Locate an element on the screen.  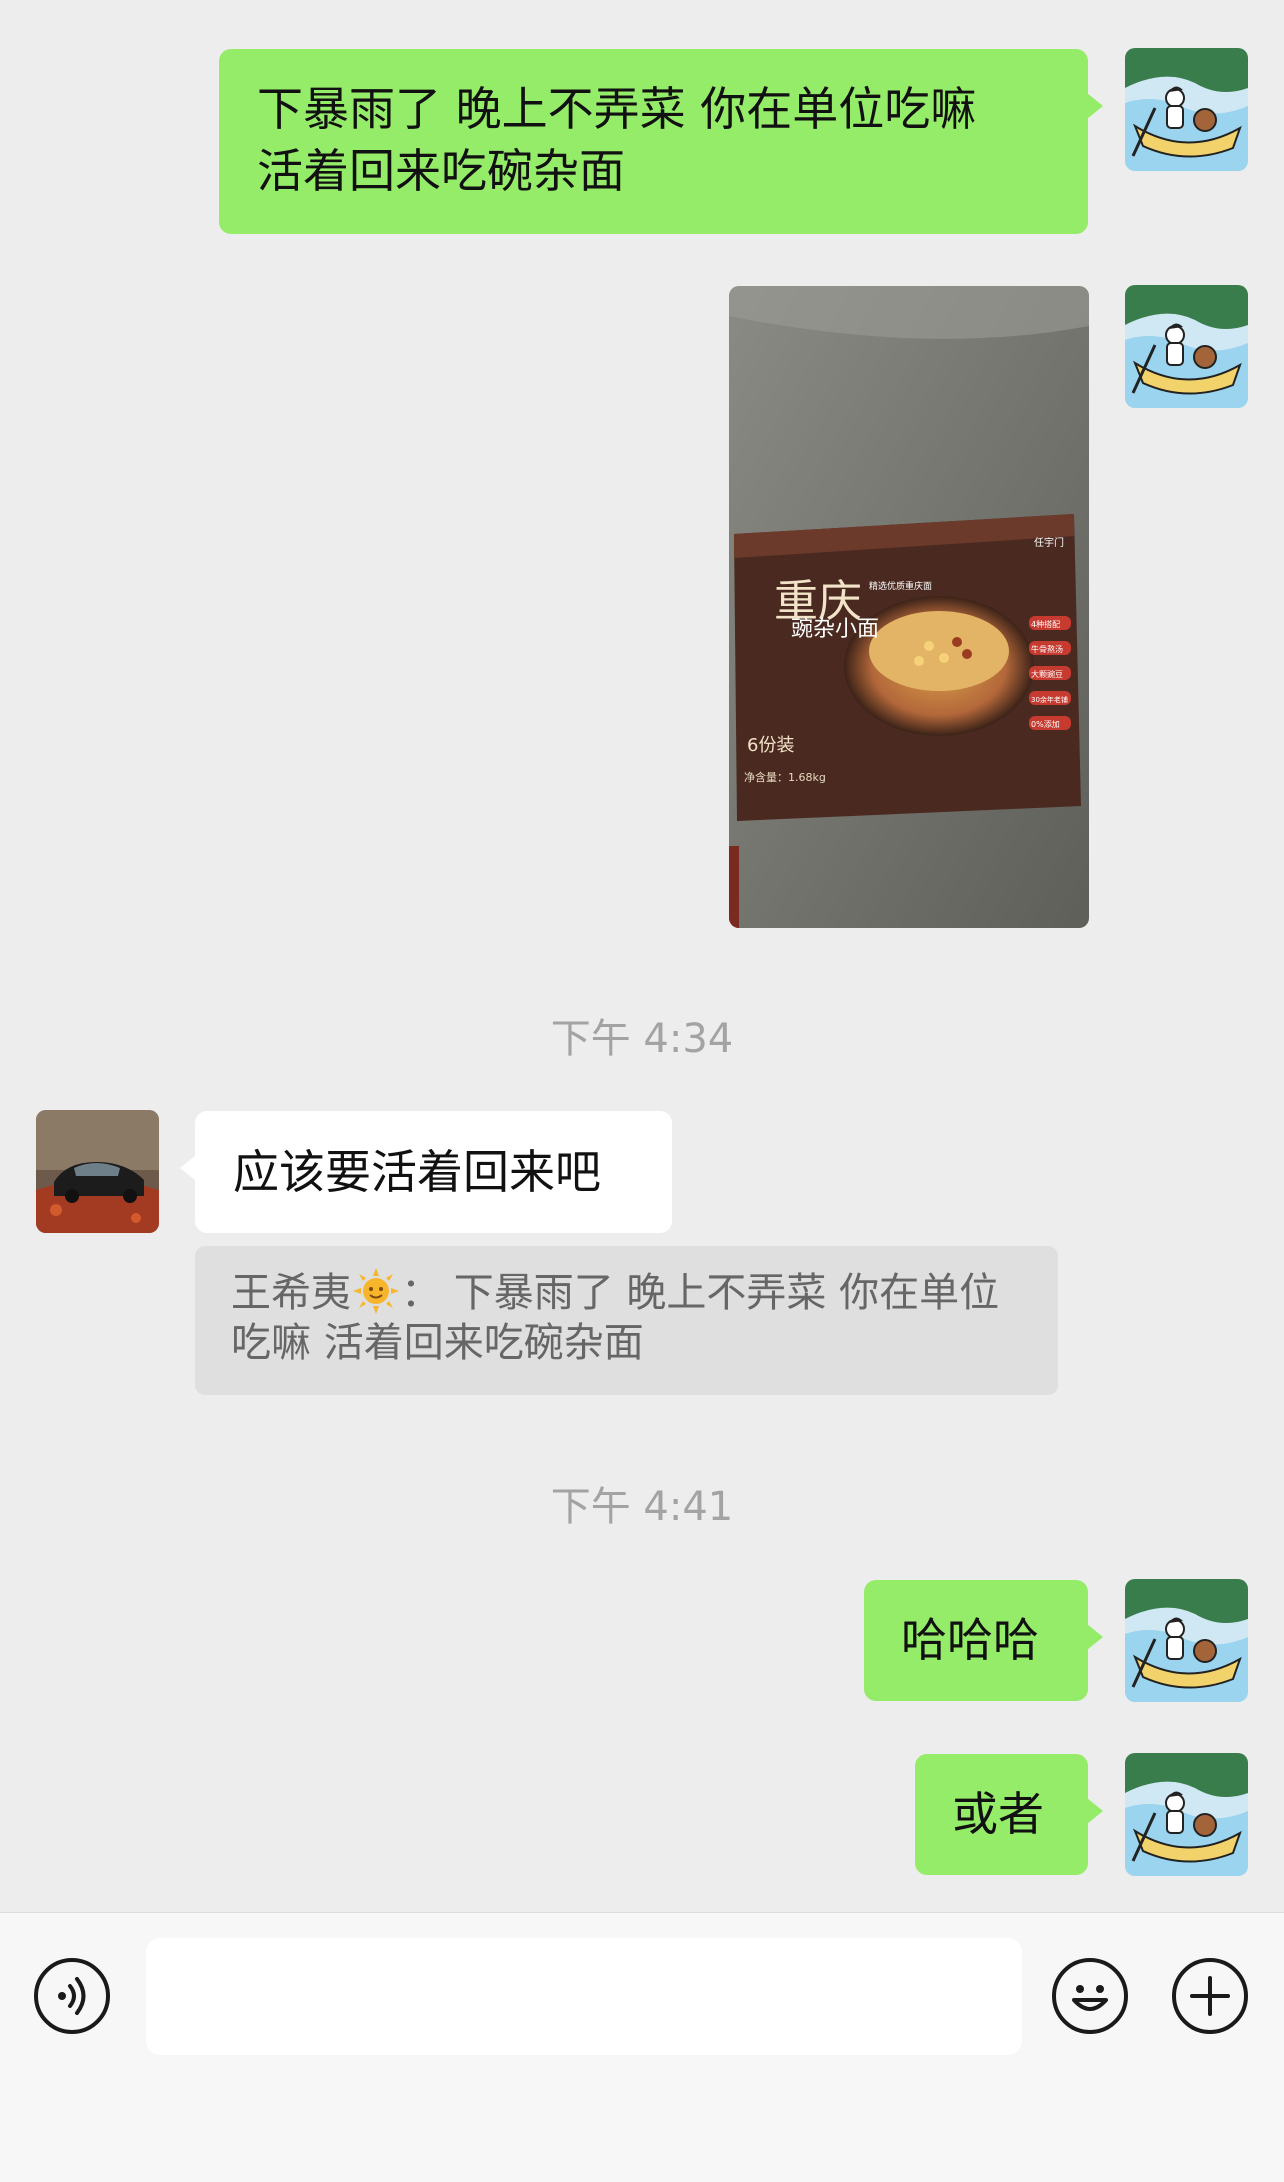
emoji-icon is located at coordinates (1090, 1998).